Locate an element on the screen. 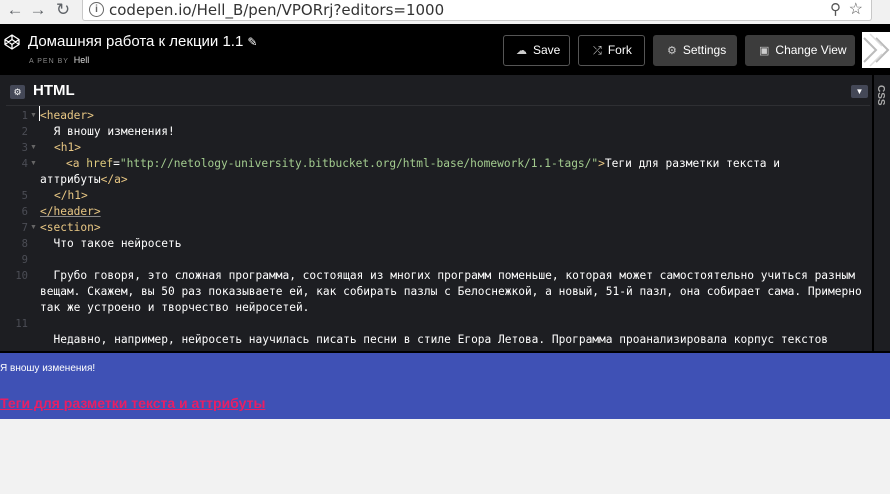 Image resolution: width=890 pixels, height=494 pixels. pen-byline: A PEN BY Hell is located at coordinates (59, 60).